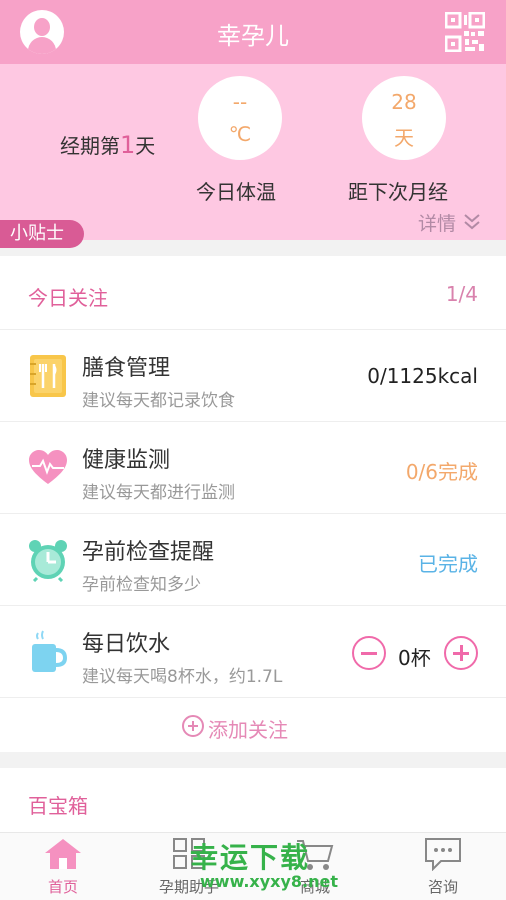 The height and width of the screenshot is (900, 506). What do you see at coordinates (128, 145) in the screenshot?
I see `period-day-number: 1` at bounding box center [128, 145].